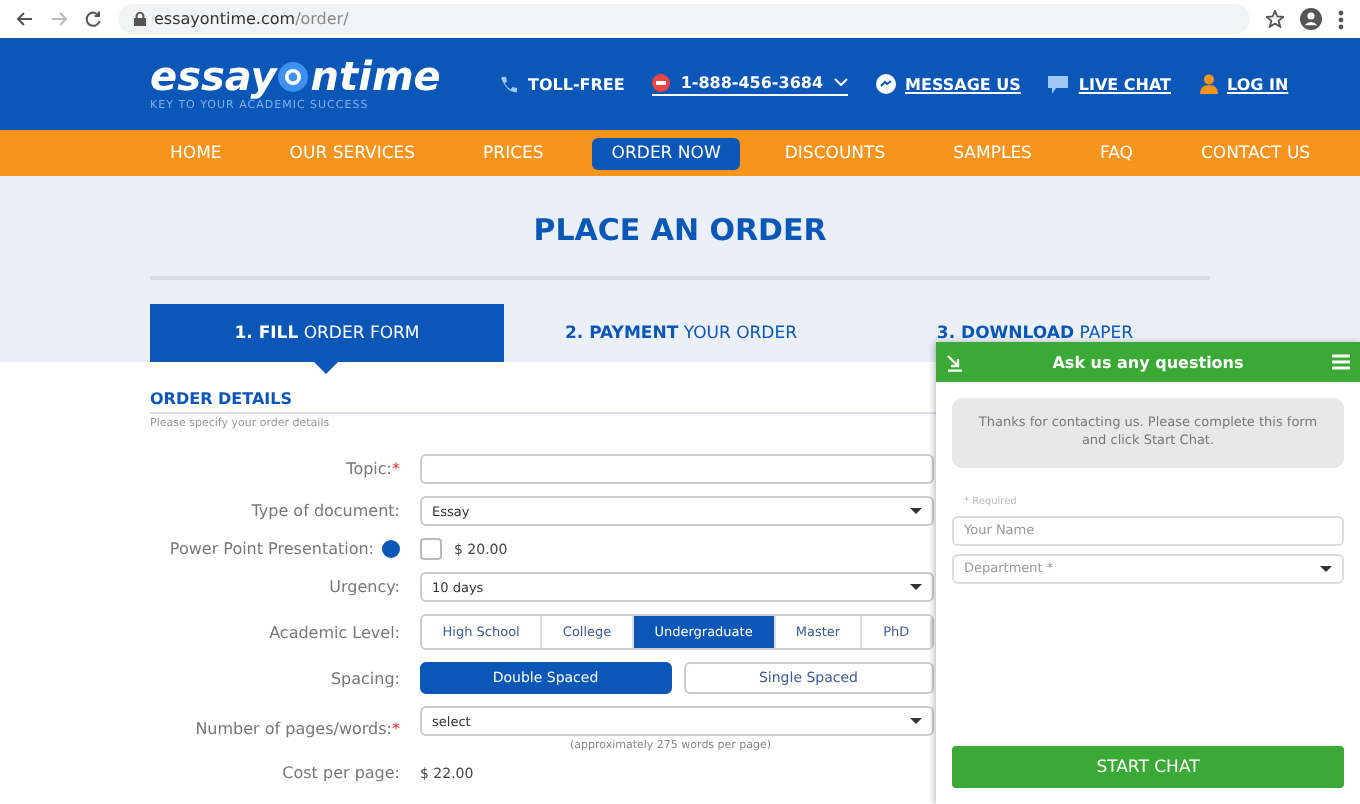 This screenshot has width=1360, height=804. What do you see at coordinates (1124, 84) in the screenshot?
I see `header-link: LIVE CHAT` at bounding box center [1124, 84].